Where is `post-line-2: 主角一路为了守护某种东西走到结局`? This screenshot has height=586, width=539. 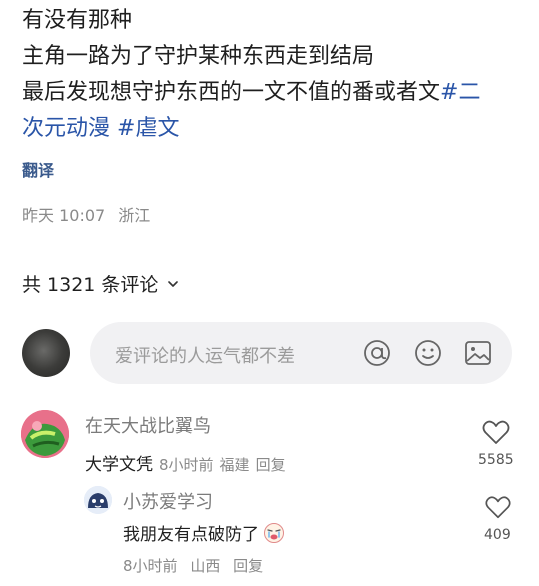
post-line-2: 主角一路为了守护某种东西走到结局 is located at coordinates (198, 56).